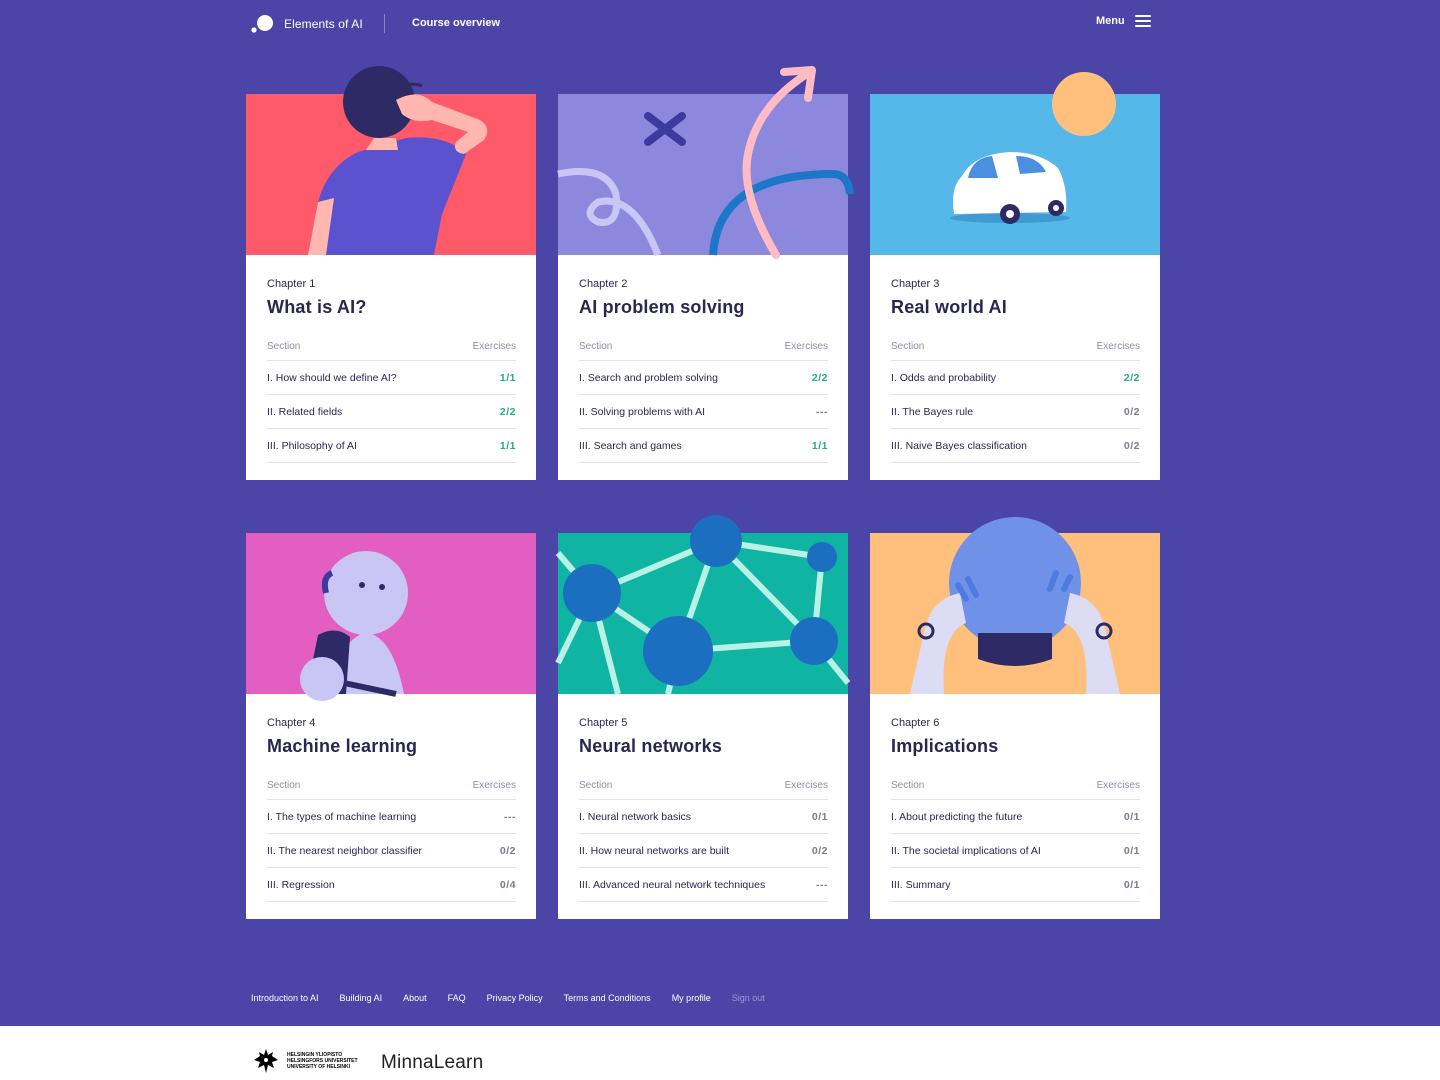 The height and width of the screenshot is (1080, 1440). Describe the element at coordinates (456, 23) in the screenshot. I see `course-overview-link: Course overview` at that location.